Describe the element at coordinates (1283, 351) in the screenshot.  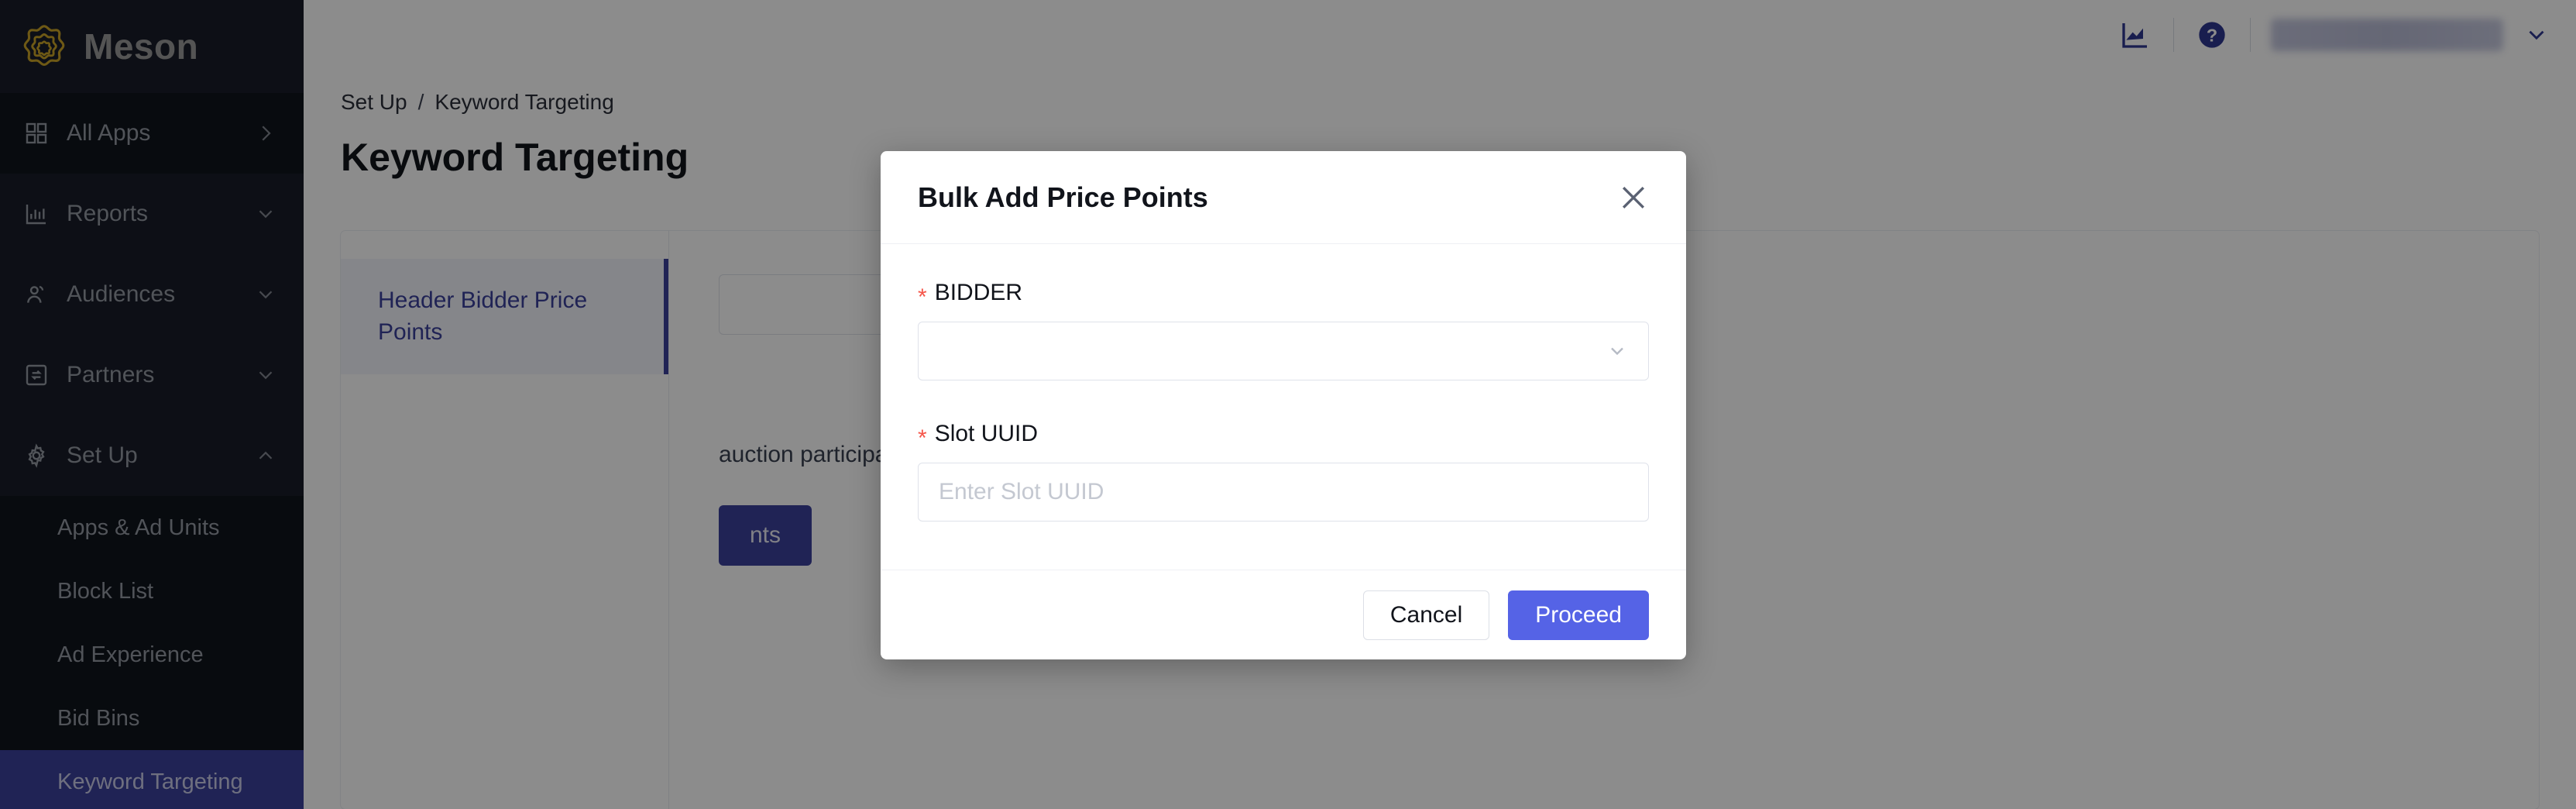
I see `bidder-select` at that location.